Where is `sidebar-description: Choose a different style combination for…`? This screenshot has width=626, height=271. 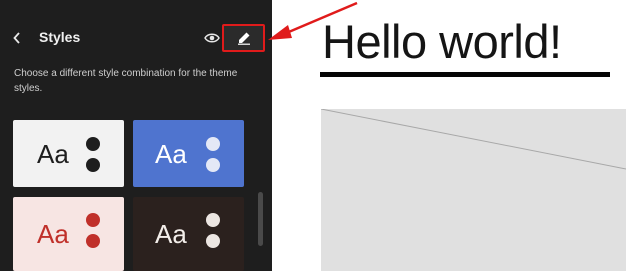 sidebar-description: Choose a different style combination for… is located at coordinates (126, 81).